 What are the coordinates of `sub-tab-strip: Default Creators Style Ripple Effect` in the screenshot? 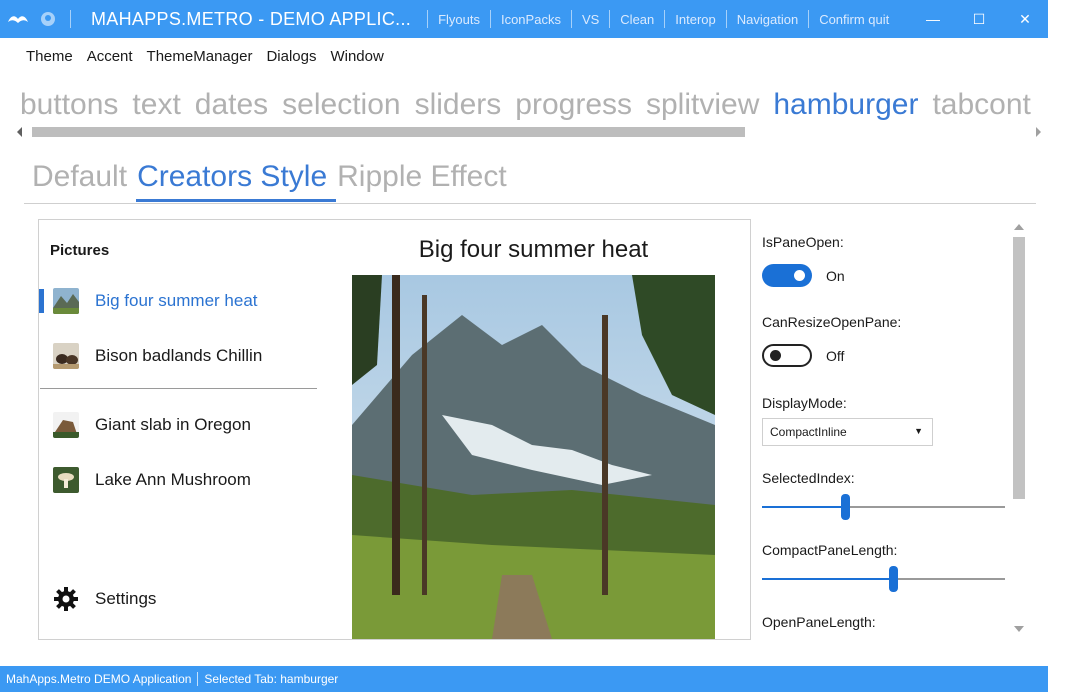 It's located at (274, 177).